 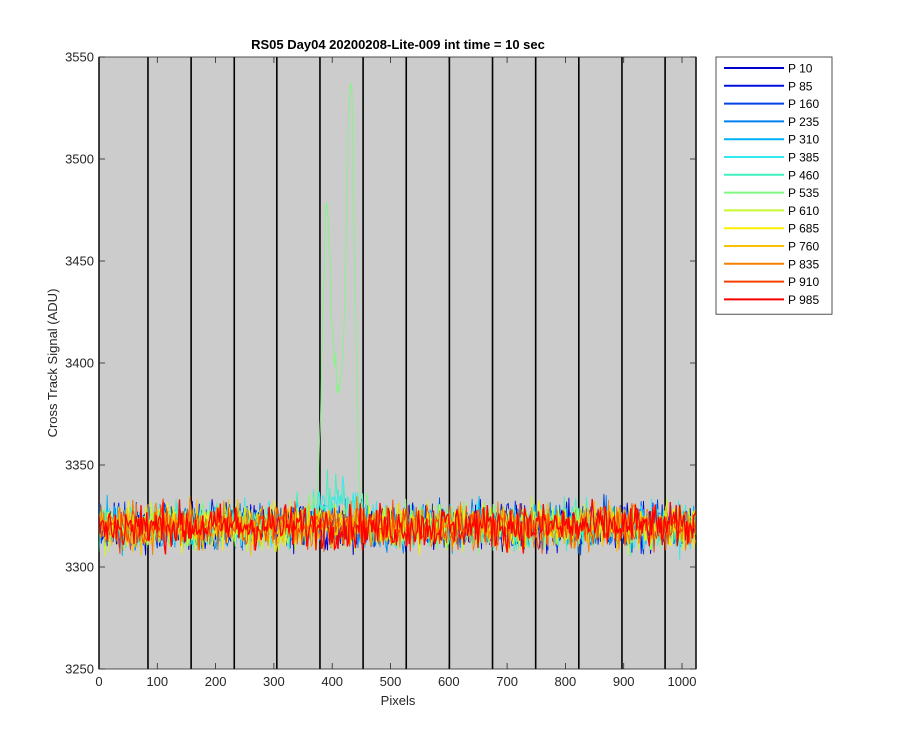 I want to click on legend-label: P 235, so click(x=803, y=122).